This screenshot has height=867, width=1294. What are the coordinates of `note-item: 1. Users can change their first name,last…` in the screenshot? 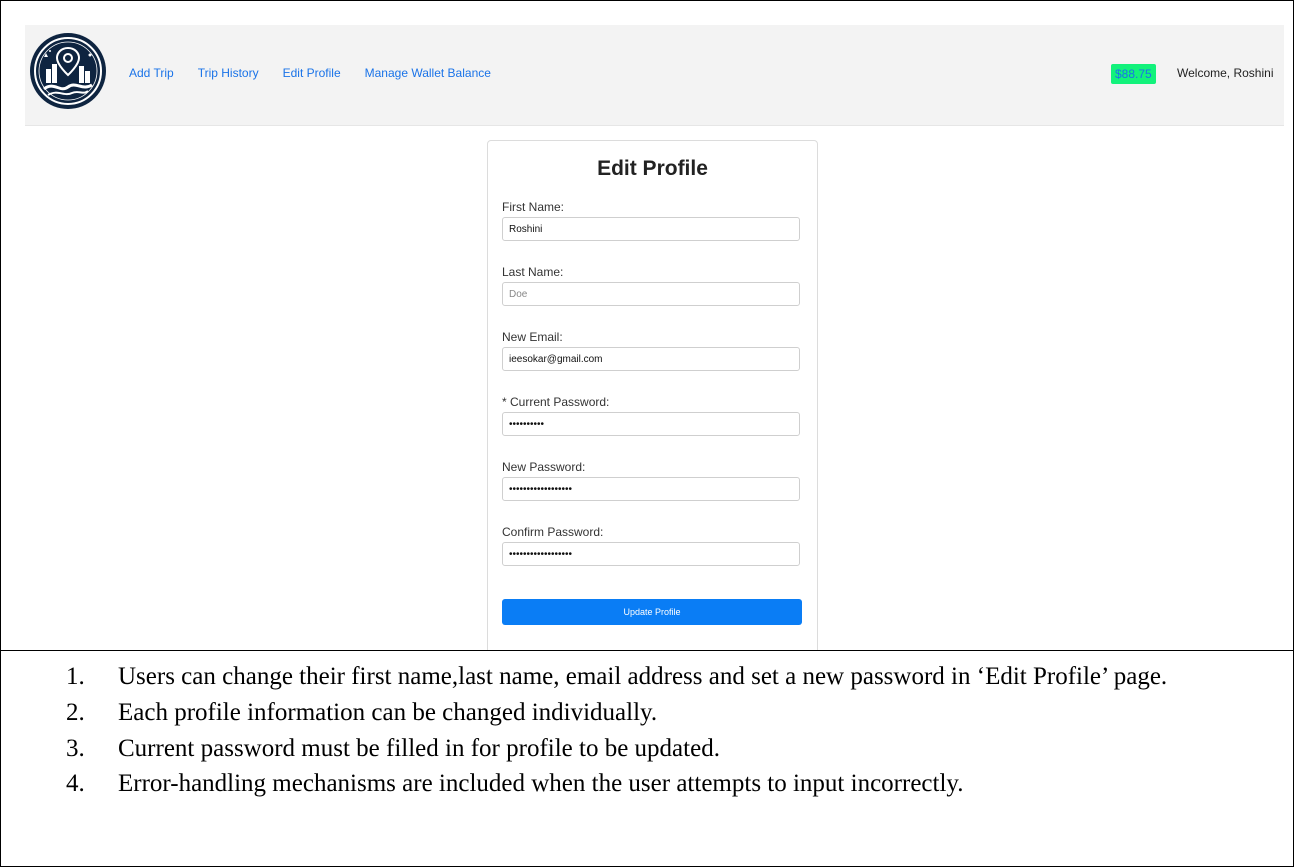 It's located at (666, 677).